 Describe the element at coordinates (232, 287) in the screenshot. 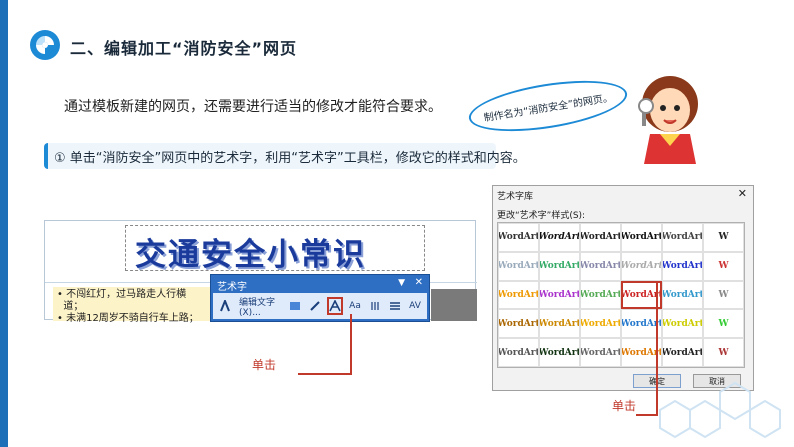

I see `toolbar-title: 艺术字` at that location.